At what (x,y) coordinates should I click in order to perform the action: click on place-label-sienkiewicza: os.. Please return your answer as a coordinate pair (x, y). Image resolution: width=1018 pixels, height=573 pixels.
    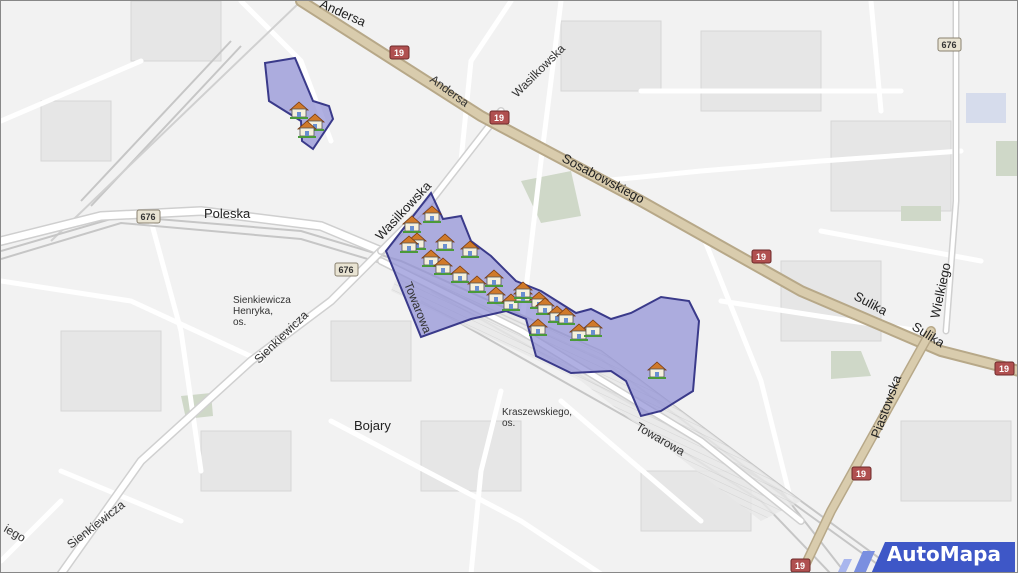
    Looking at the image, I should click on (239, 322).